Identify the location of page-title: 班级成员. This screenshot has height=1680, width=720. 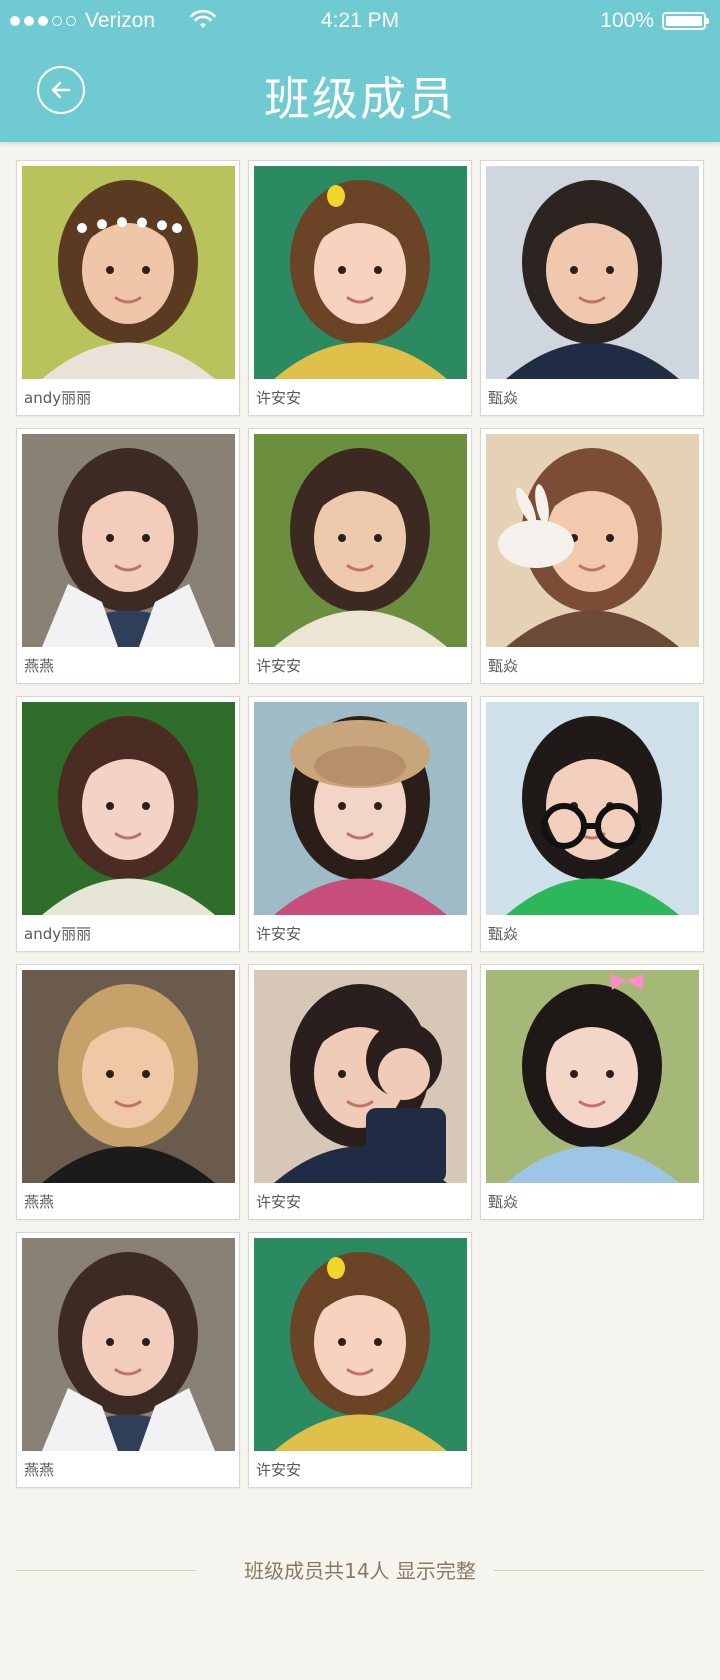
(360, 99).